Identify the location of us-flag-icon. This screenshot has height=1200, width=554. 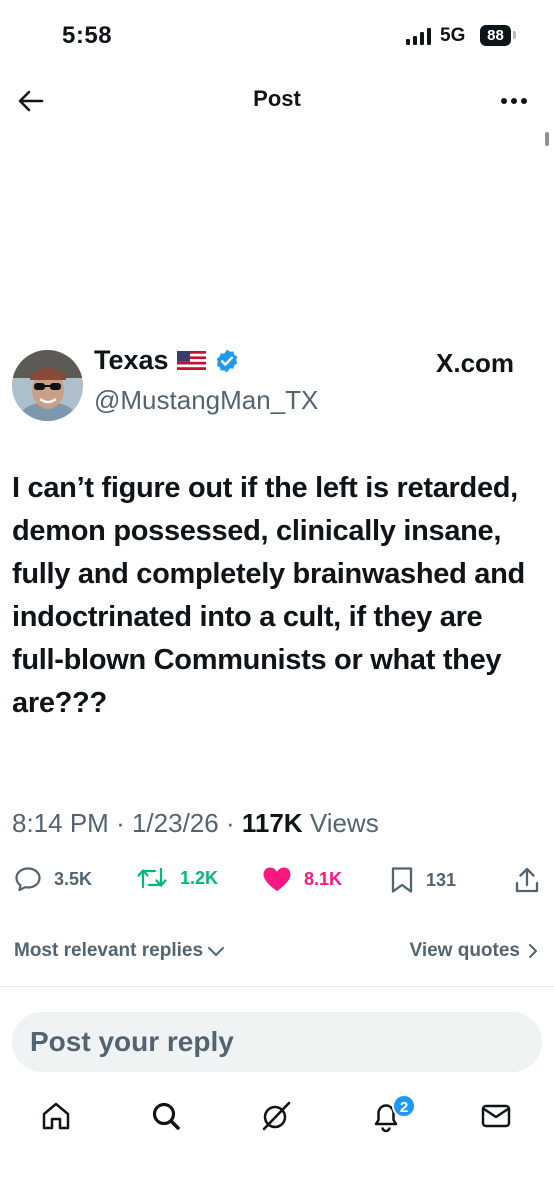
(191, 360).